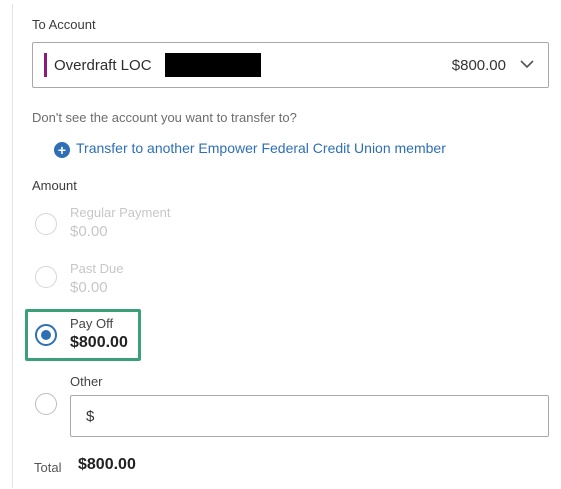  I want to click on plus-circle-icon: +, so click(62, 150).